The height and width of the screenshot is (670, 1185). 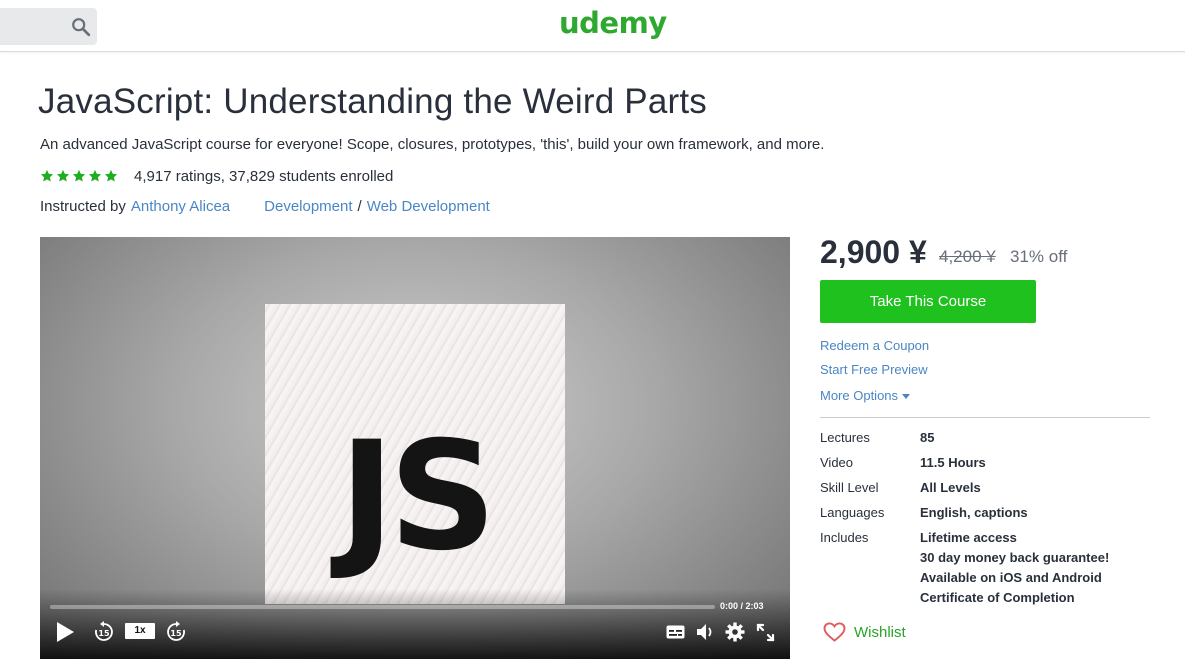 I want to click on spec-value-languages: English, captions, so click(x=974, y=512).